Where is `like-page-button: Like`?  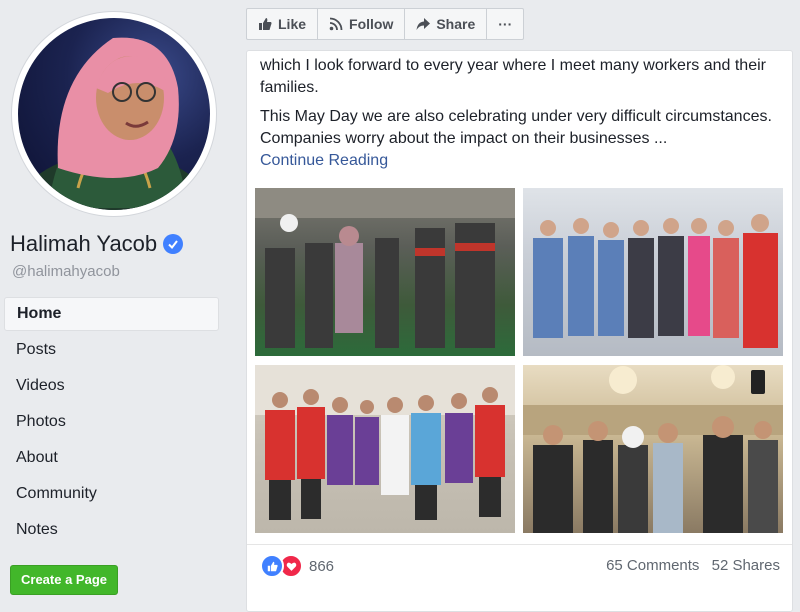
like-page-button: Like is located at coordinates (283, 24).